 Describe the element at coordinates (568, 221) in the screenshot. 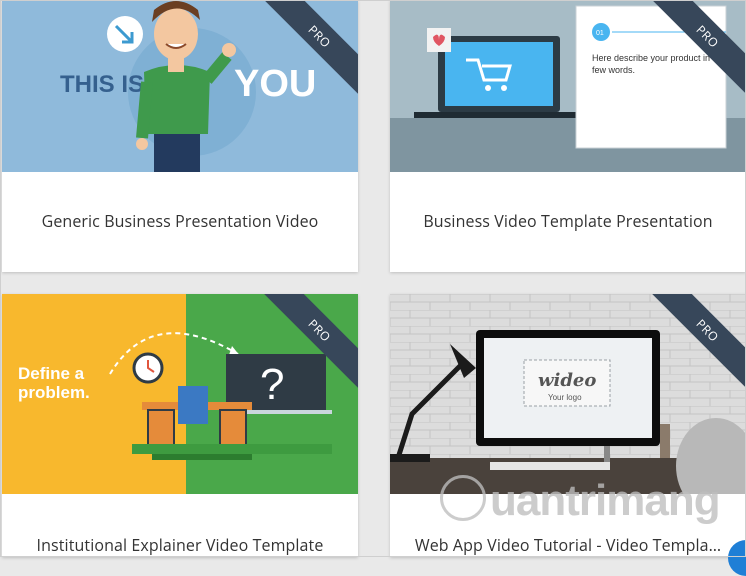

I see `template-title-2: Business Video Template Presentation` at that location.